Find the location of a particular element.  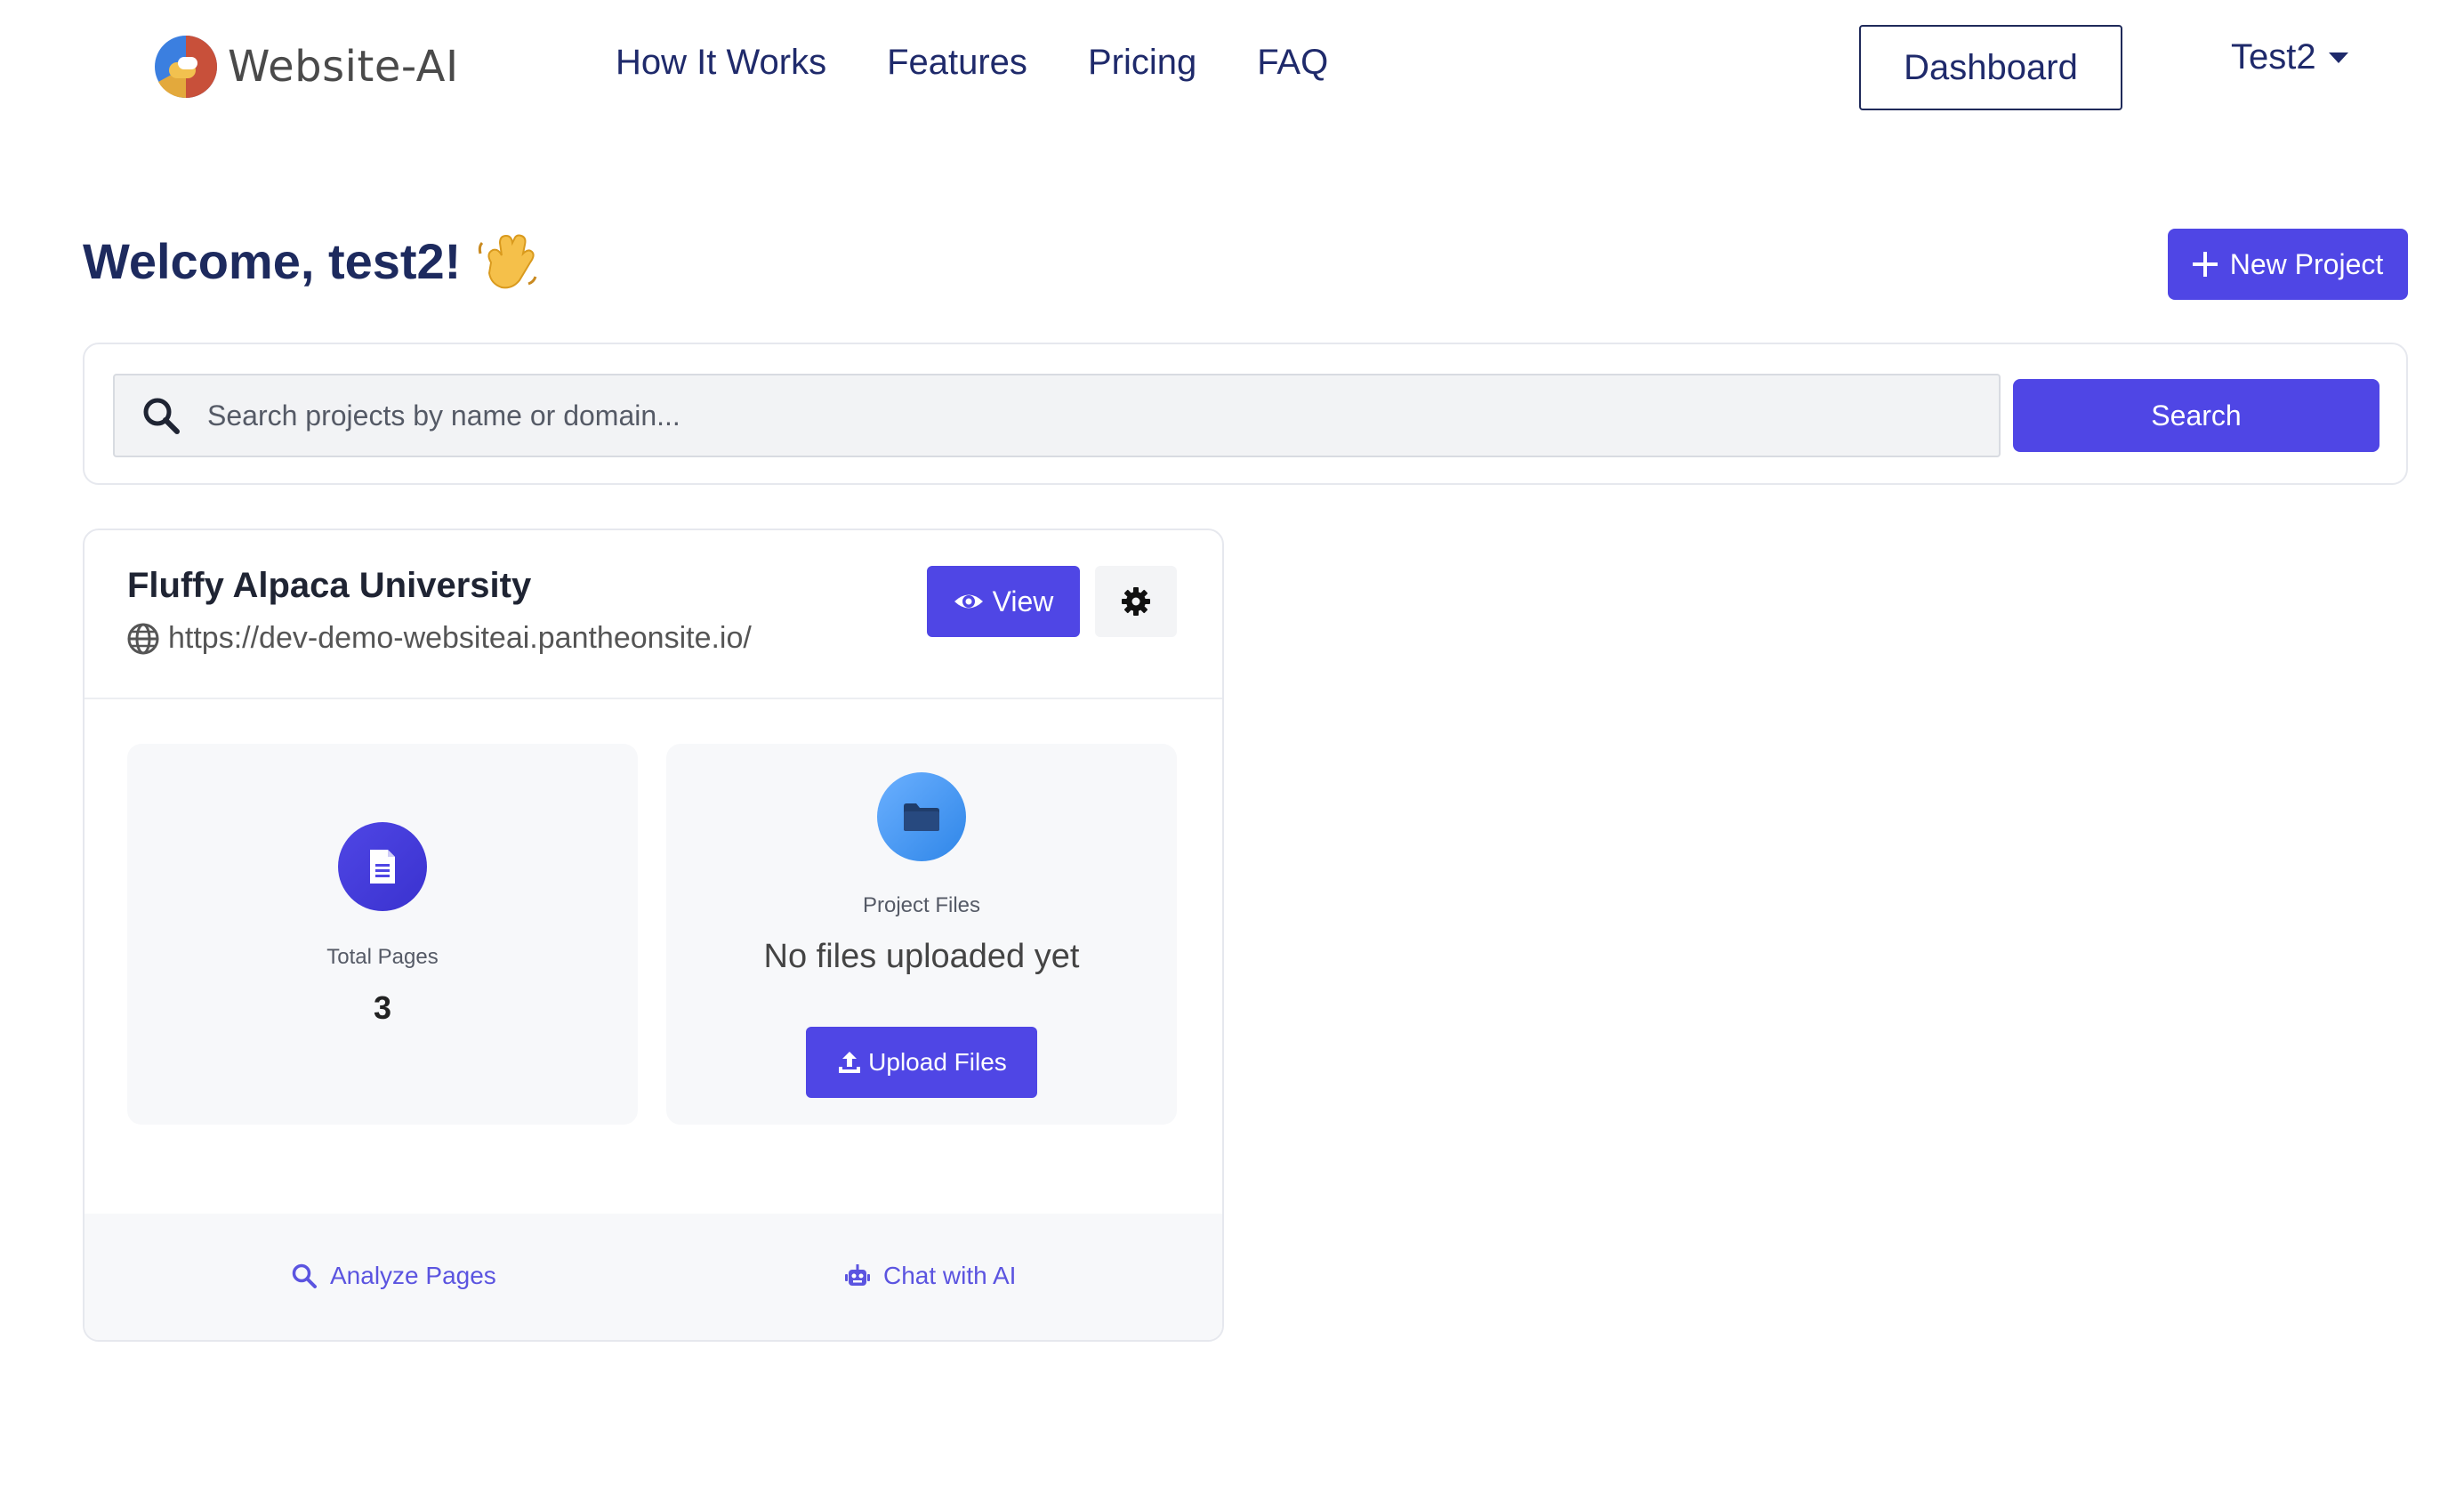

card-divider is located at coordinates (653, 698).